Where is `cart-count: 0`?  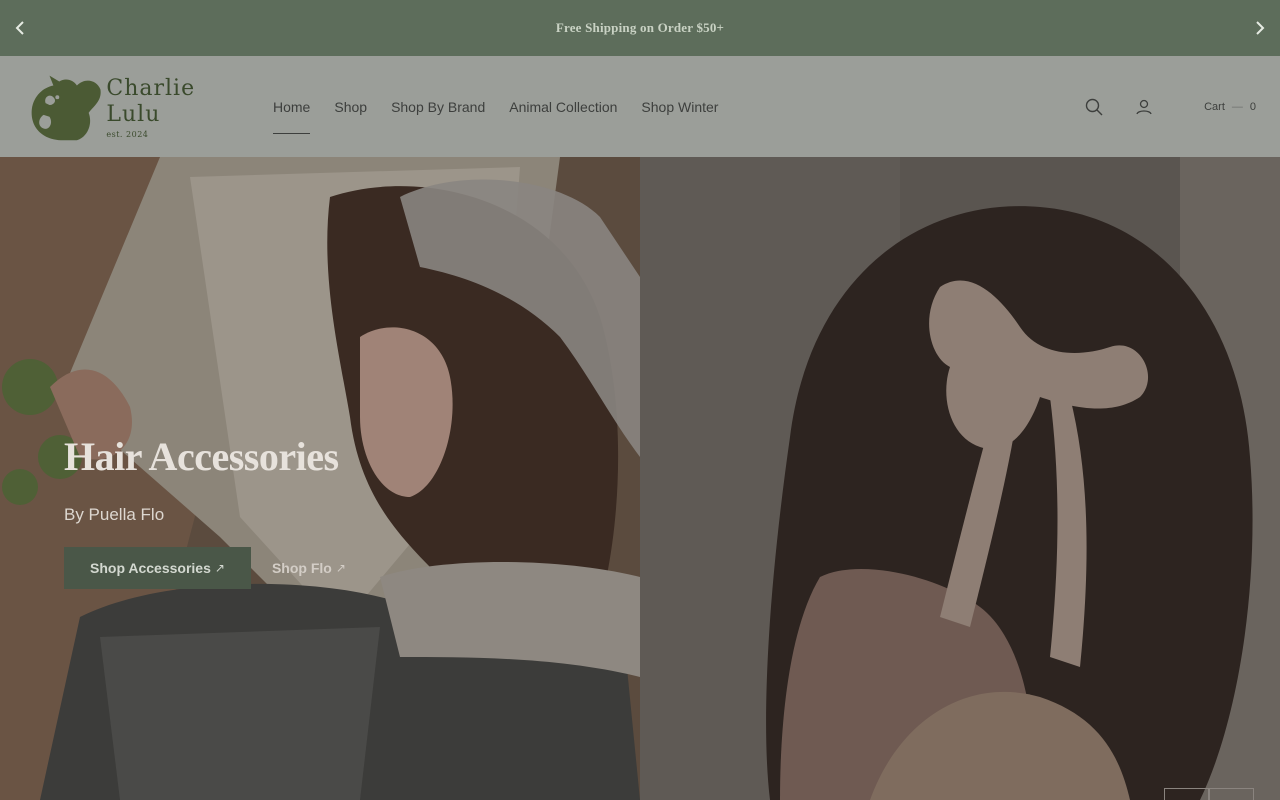 cart-count: 0 is located at coordinates (1252, 106).